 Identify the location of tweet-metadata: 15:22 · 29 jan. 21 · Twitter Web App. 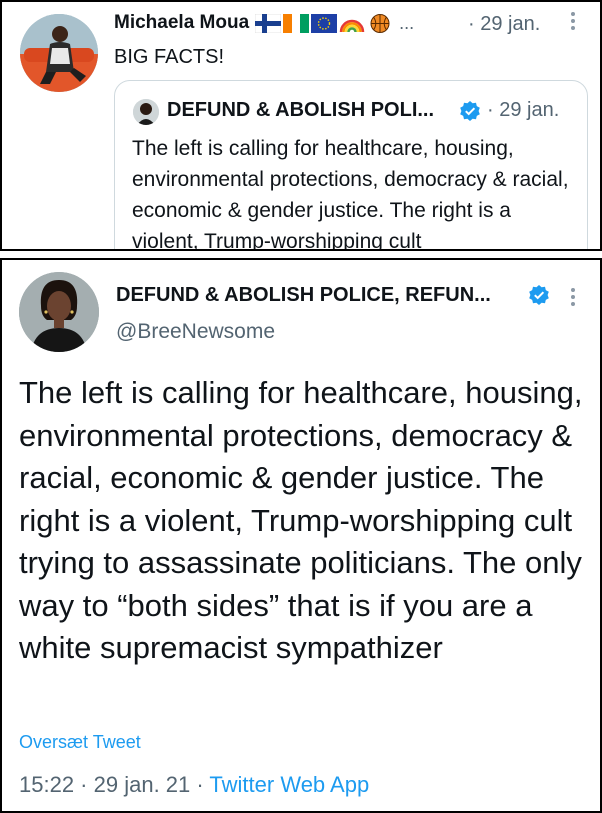
(194, 785).